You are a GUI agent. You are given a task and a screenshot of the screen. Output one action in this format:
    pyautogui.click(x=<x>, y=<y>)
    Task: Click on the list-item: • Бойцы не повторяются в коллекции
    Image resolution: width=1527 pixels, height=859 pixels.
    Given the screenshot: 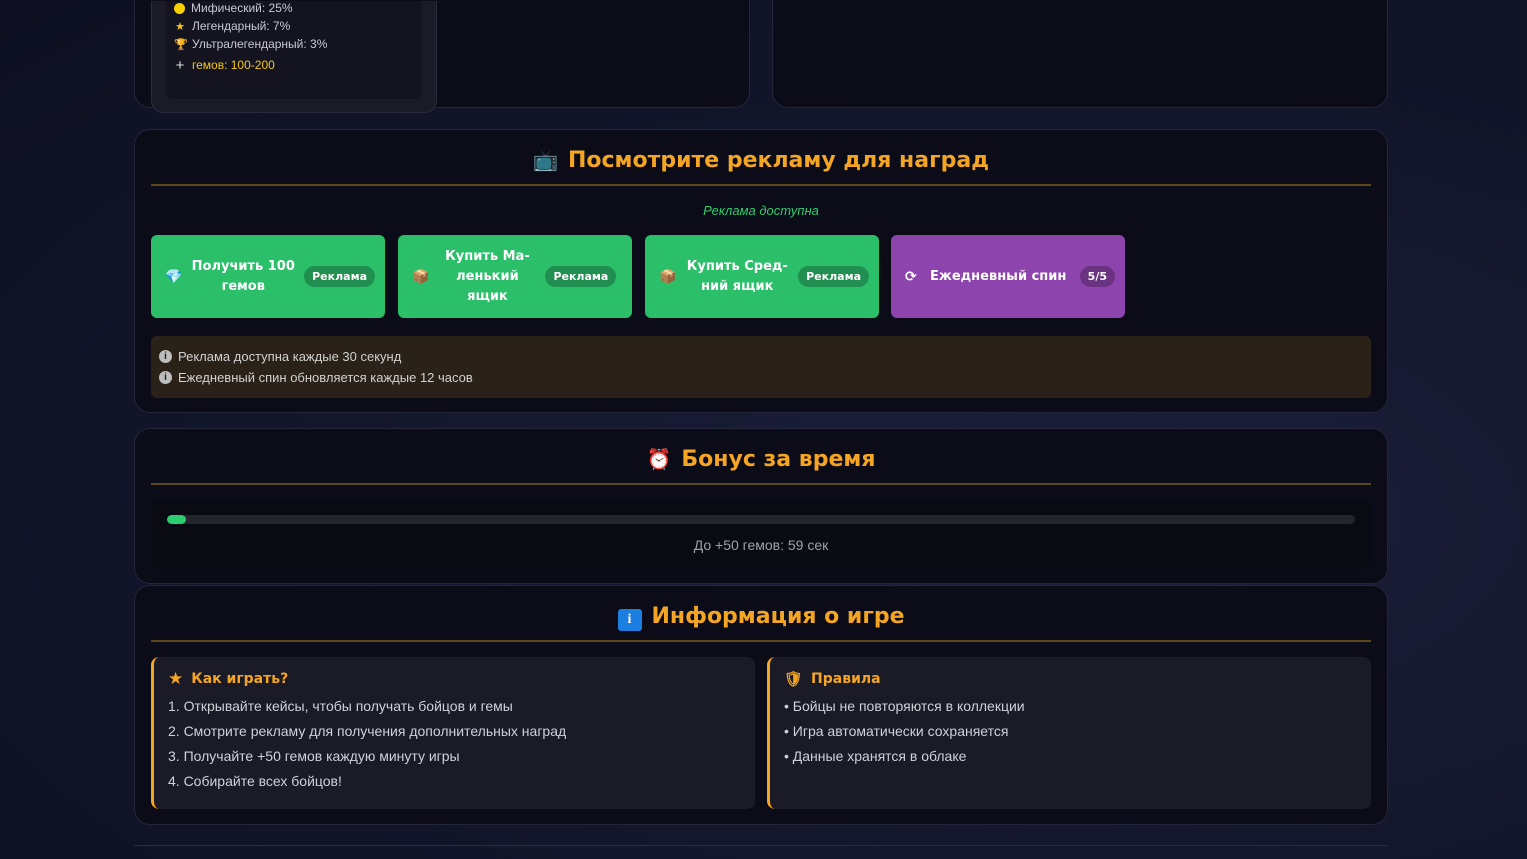 What is the action you would take?
    pyautogui.click(x=904, y=706)
    